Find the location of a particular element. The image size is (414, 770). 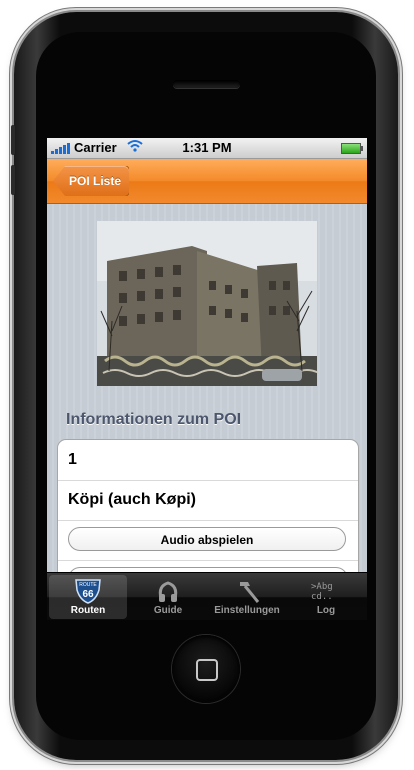

log-icon-line-1: >Abg is located at coordinates (322, 587).